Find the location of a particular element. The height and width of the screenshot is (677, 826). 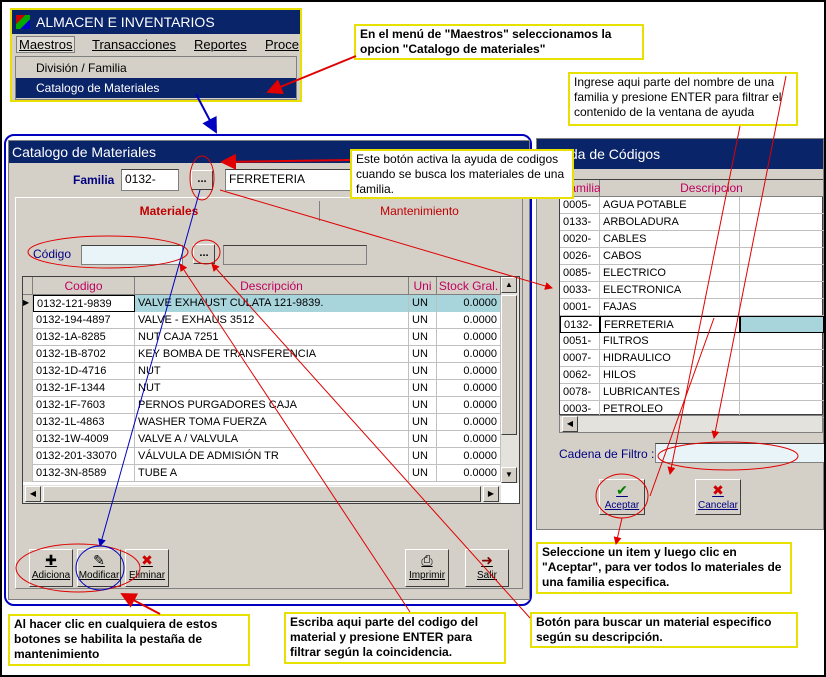

help-row-highlight is located at coordinates (782, 324).